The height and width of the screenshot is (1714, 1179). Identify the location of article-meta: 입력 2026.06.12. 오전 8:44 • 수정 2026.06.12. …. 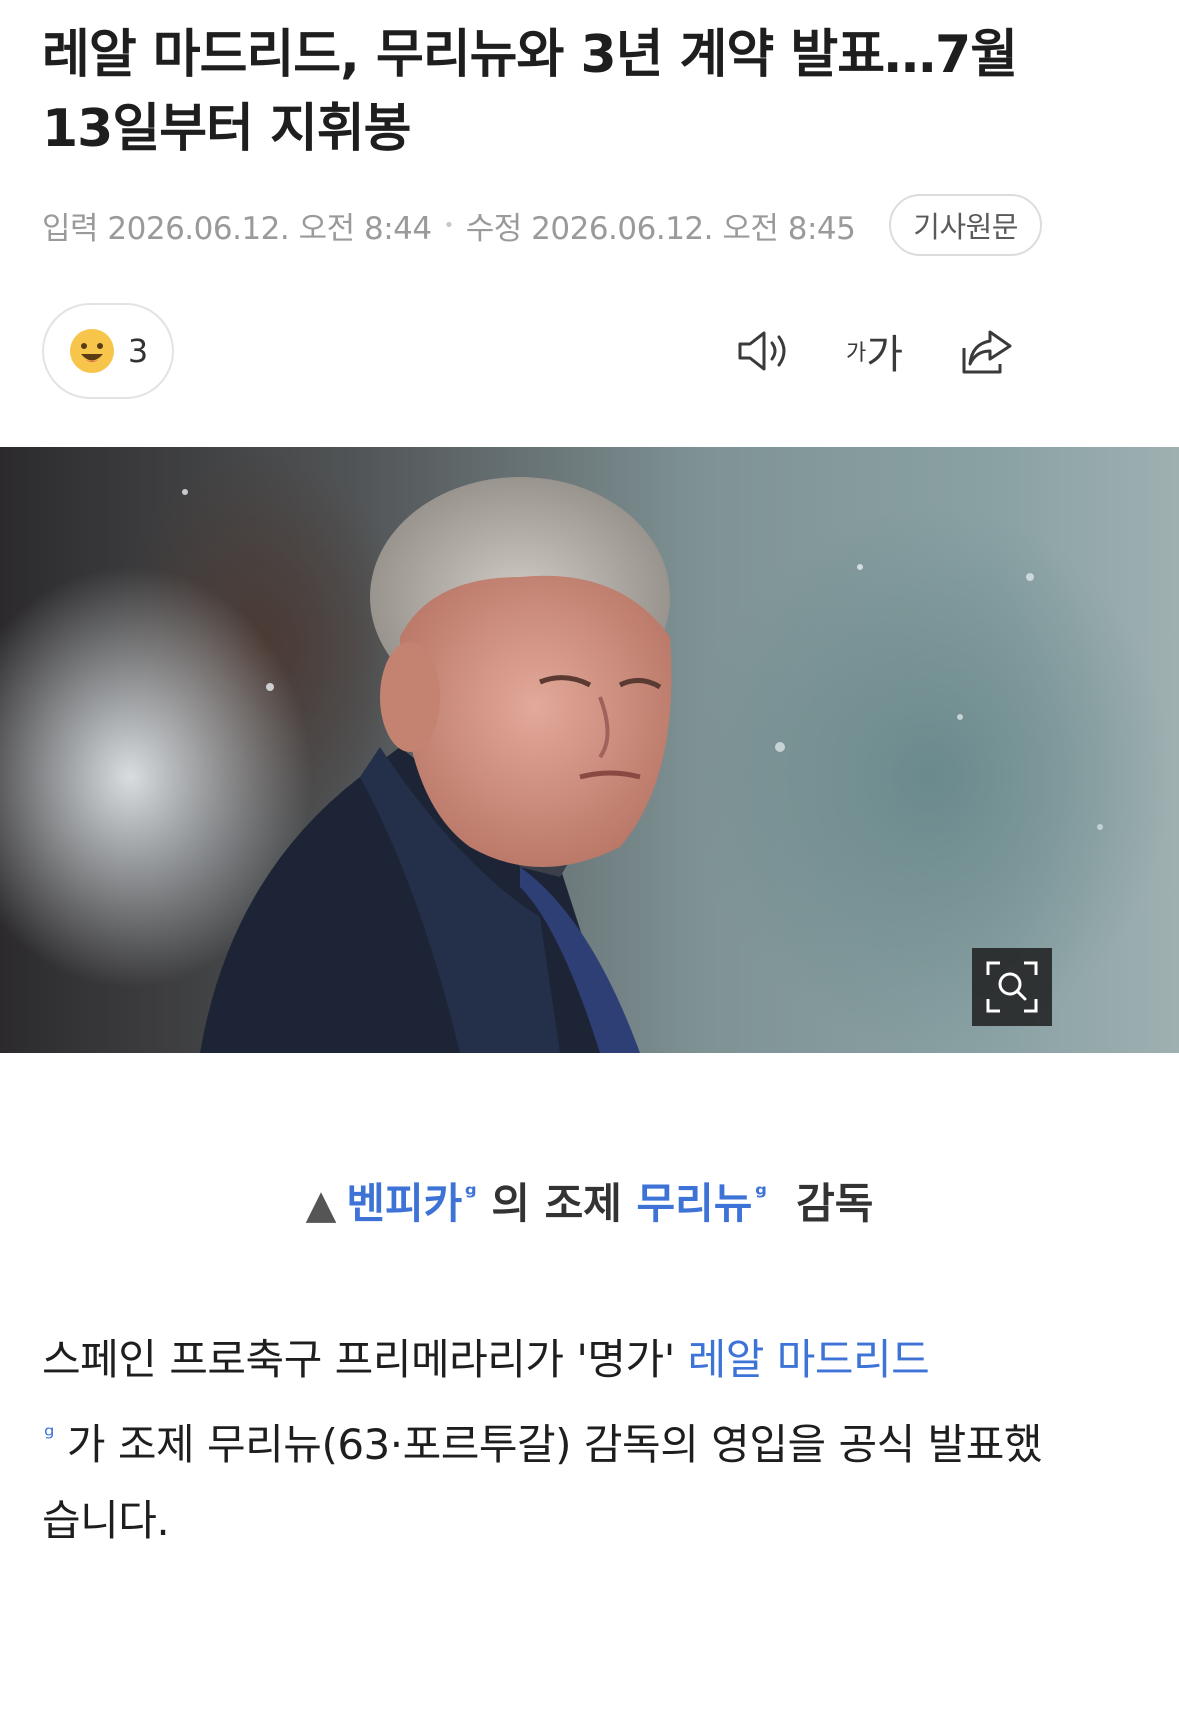
(542, 225).